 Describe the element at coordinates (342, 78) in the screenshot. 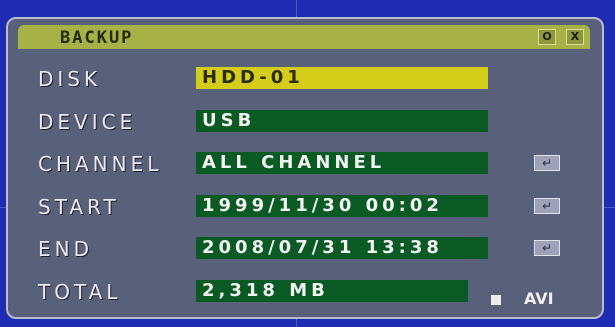

I see `disk-field: HDD-01` at that location.